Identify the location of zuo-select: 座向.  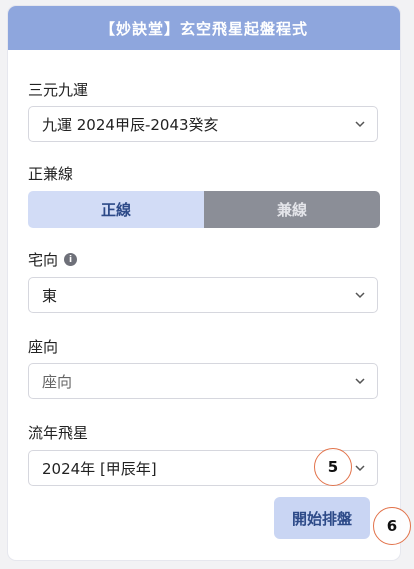
(203, 381).